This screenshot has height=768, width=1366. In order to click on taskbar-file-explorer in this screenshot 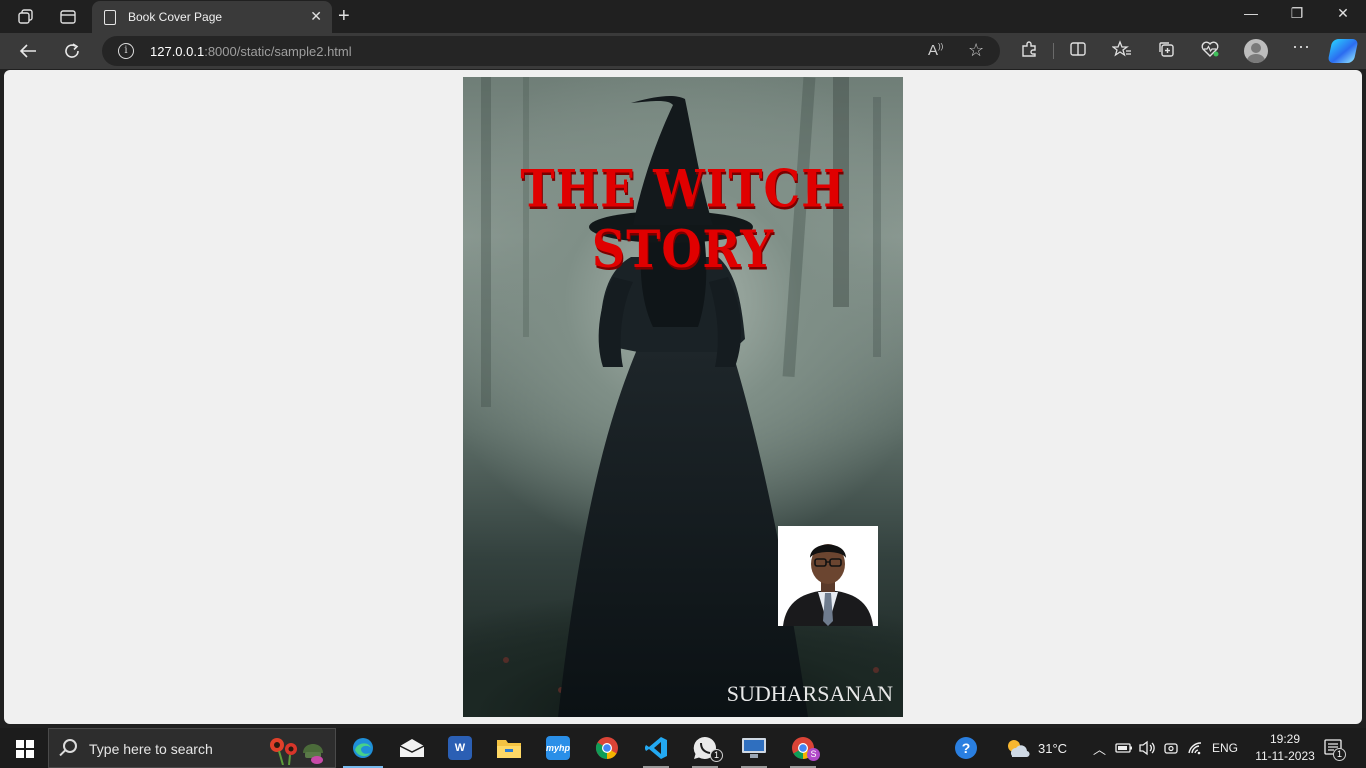, I will do `click(509, 748)`.